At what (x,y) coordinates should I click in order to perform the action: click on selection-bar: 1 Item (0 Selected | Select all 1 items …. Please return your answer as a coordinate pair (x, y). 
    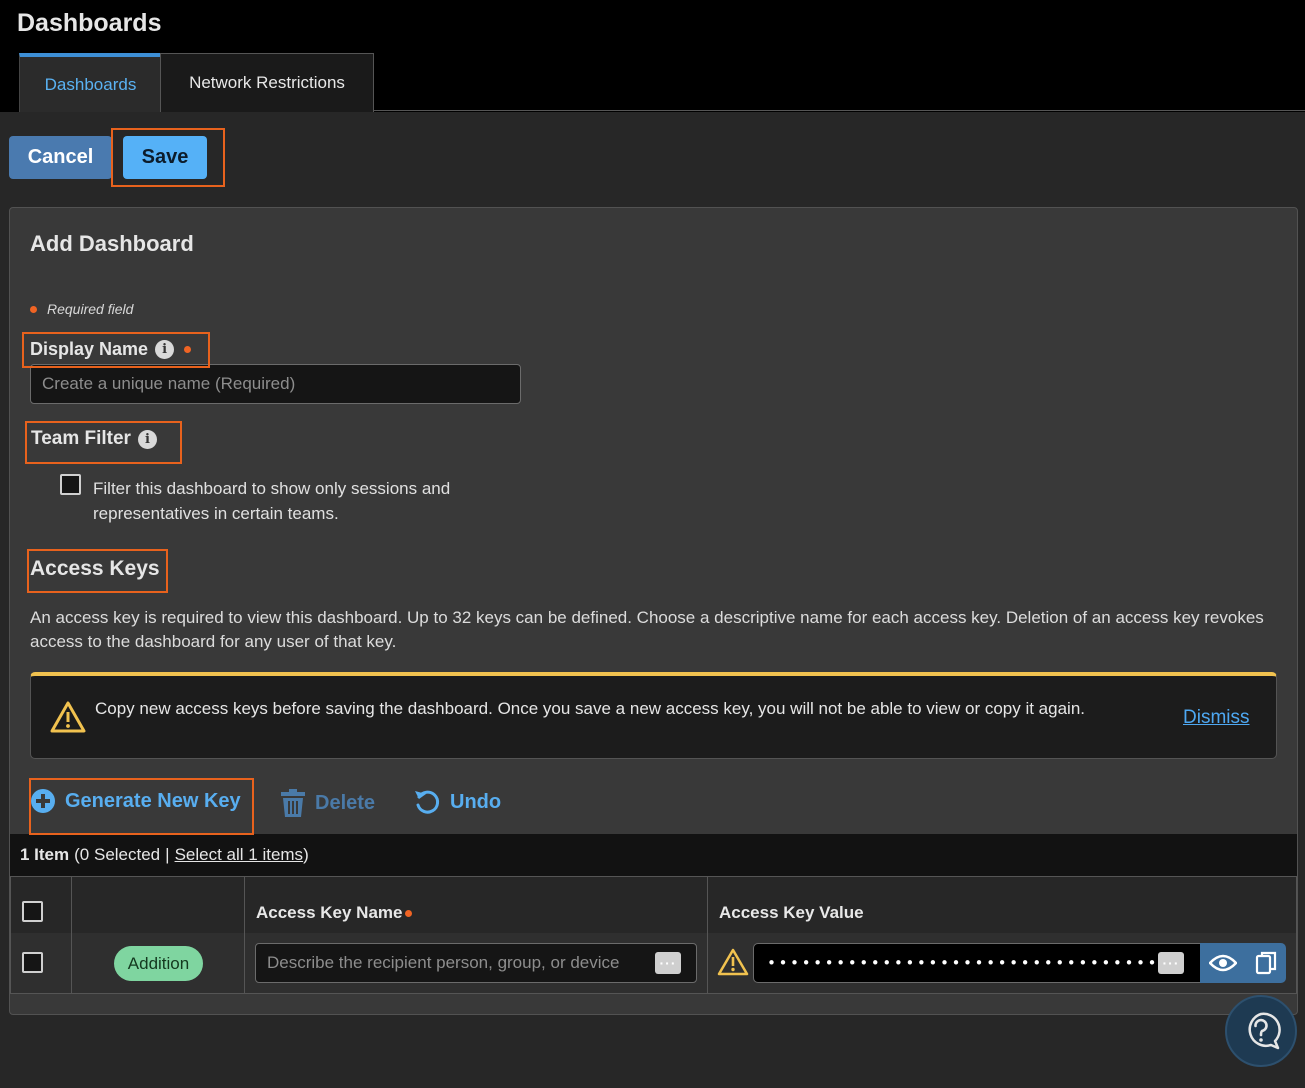
    Looking at the image, I should click on (653, 855).